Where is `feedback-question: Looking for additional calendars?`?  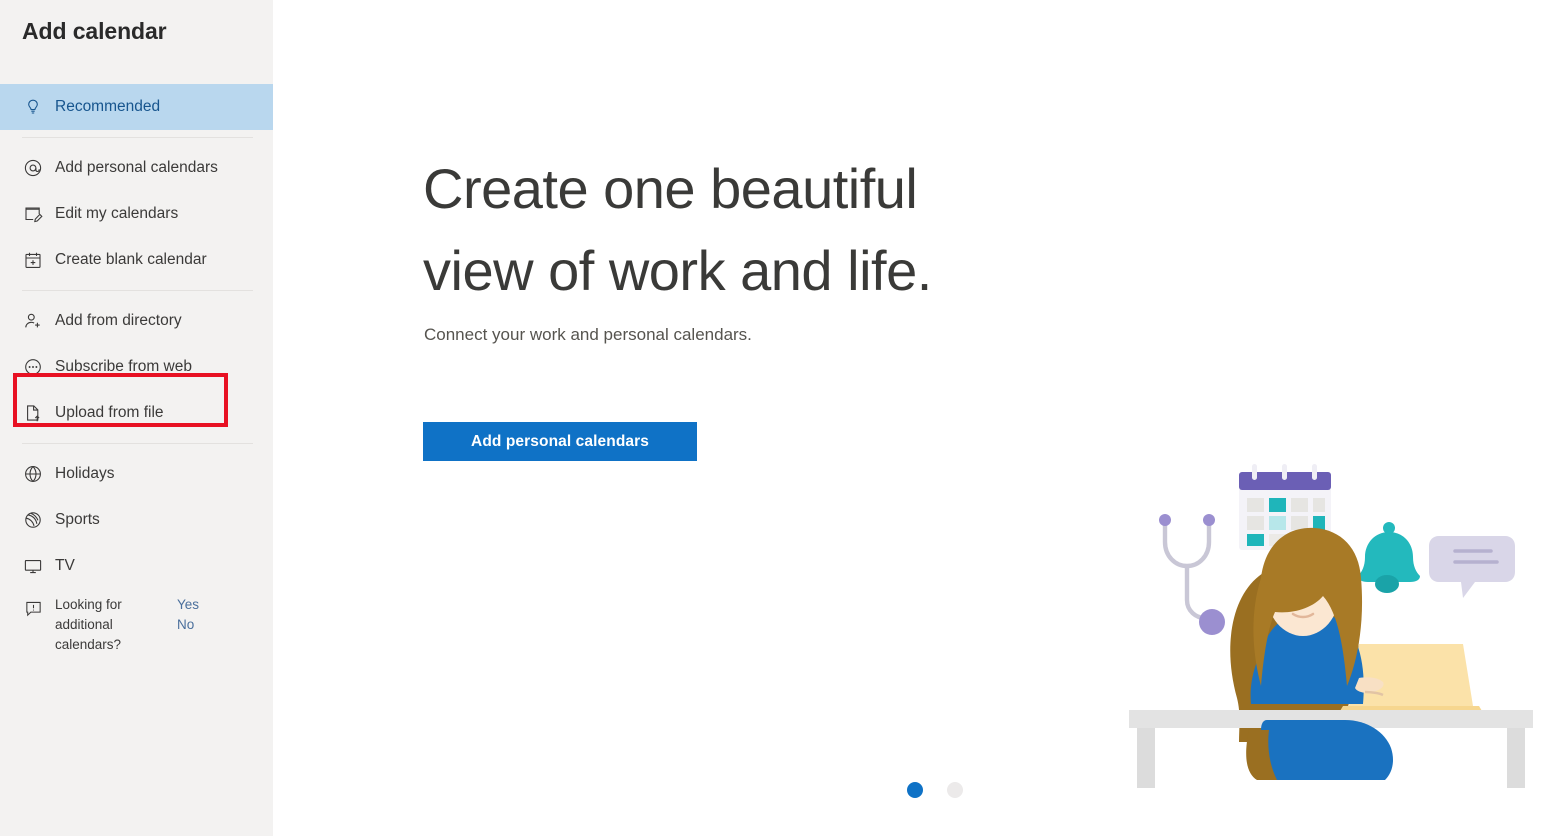 feedback-question: Looking for additional calendars? is located at coordinates (88, 624).